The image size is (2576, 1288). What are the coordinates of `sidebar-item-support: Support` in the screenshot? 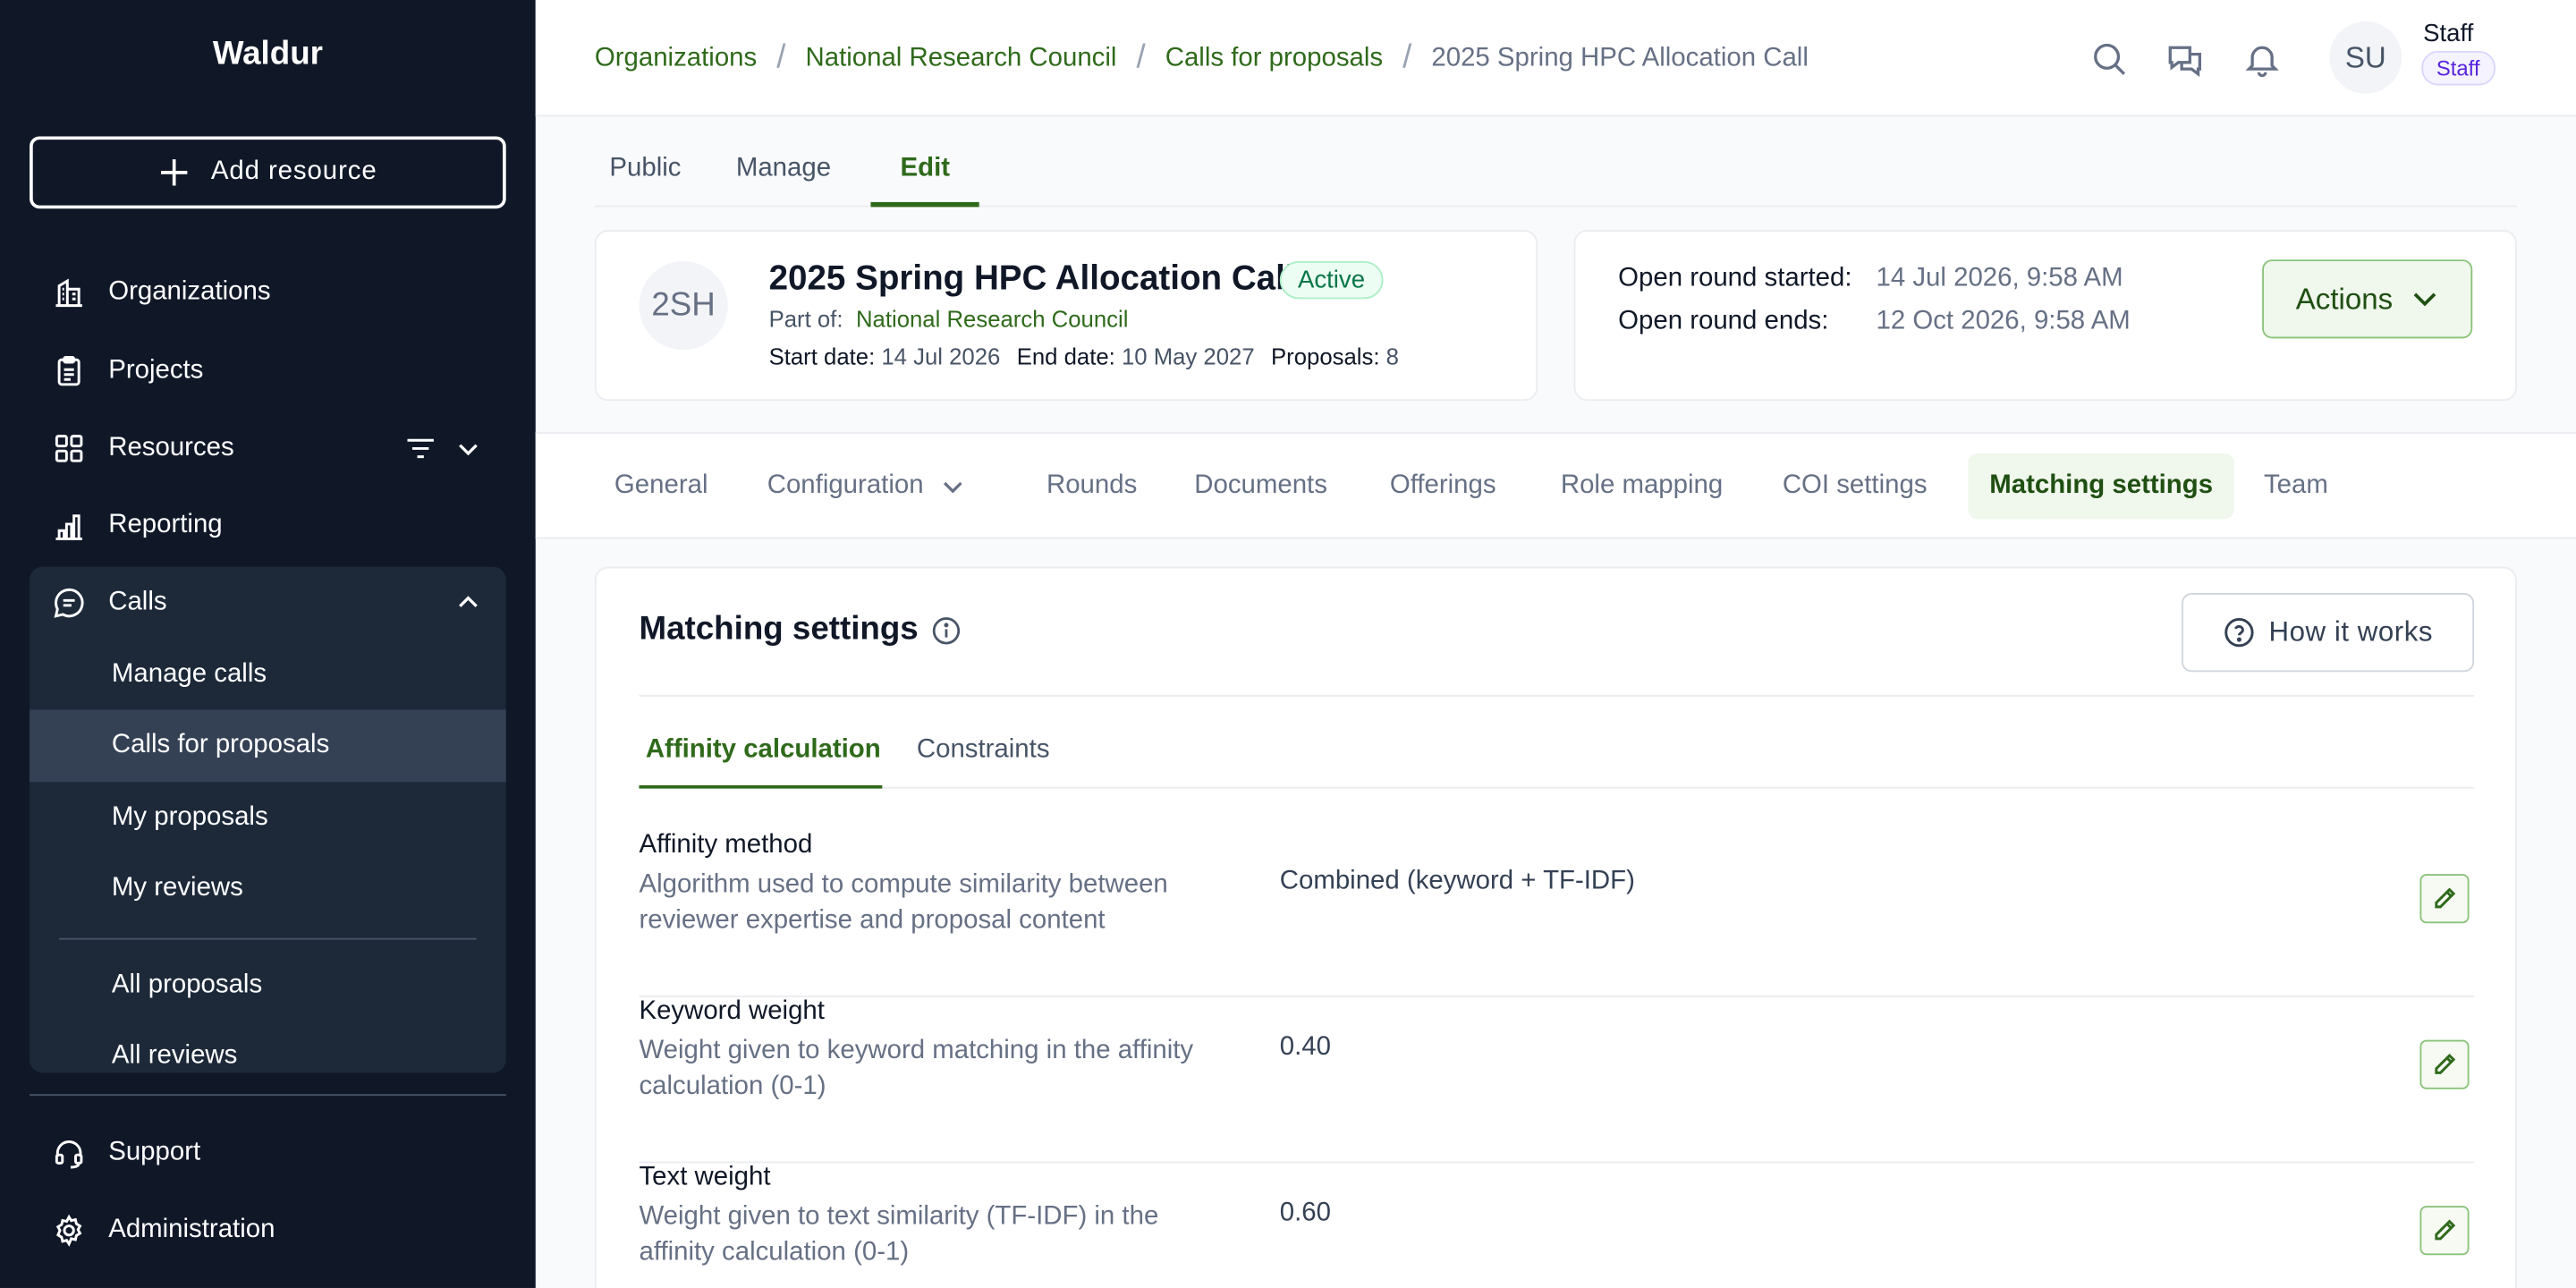 It's located at (268, 1153).